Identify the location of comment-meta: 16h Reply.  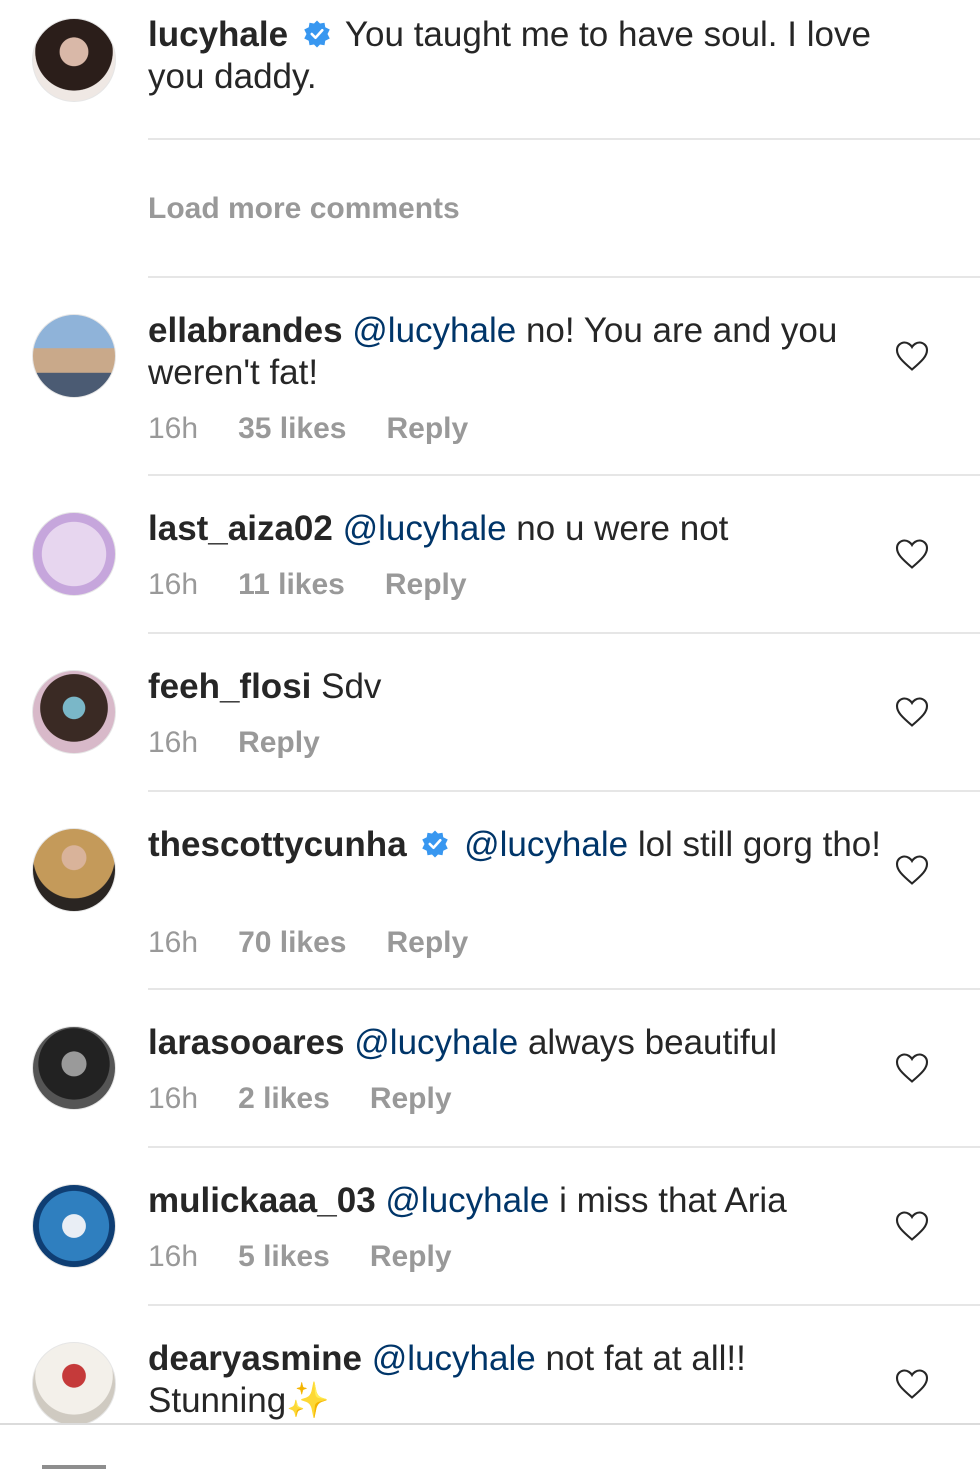
(254, 743).